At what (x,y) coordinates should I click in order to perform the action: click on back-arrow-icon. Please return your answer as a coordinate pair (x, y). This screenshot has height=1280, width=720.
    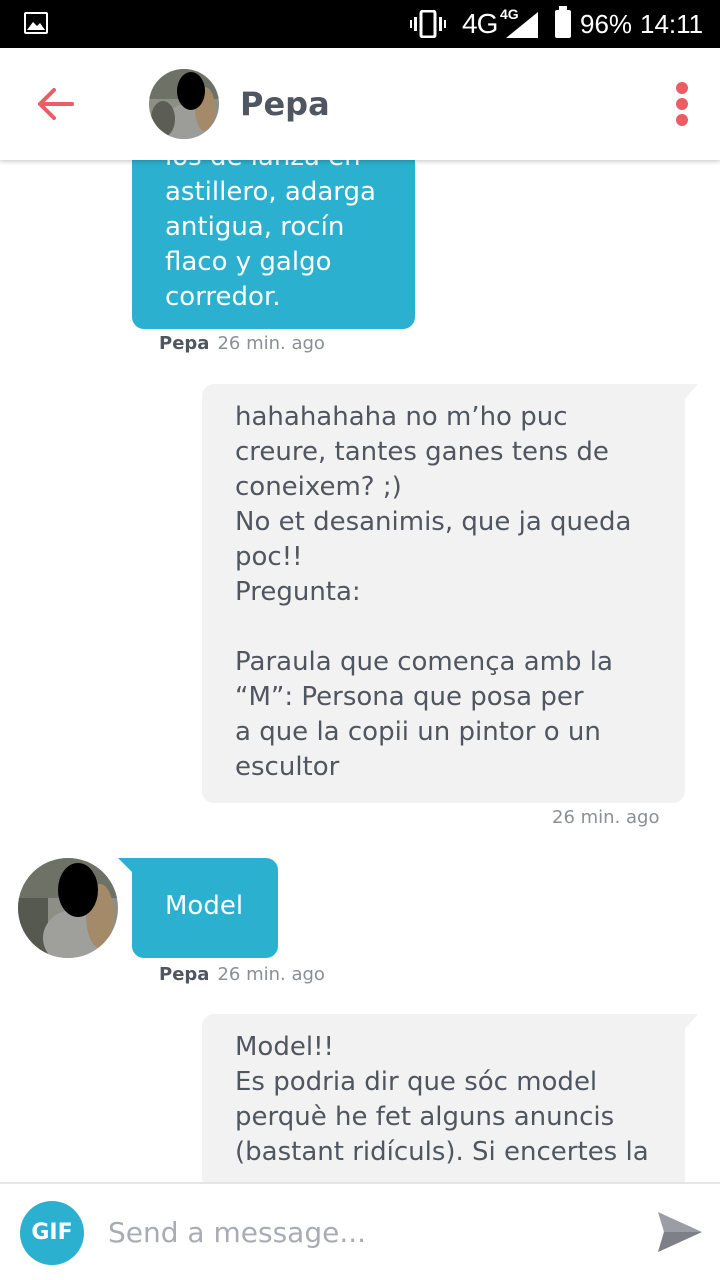
    Looking at the image, I should click on (56, 104).